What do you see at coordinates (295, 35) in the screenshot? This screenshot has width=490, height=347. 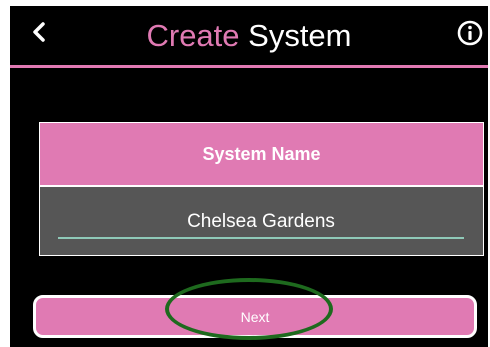 I see `page-title-rest: System` at bounding box center [295, 35].